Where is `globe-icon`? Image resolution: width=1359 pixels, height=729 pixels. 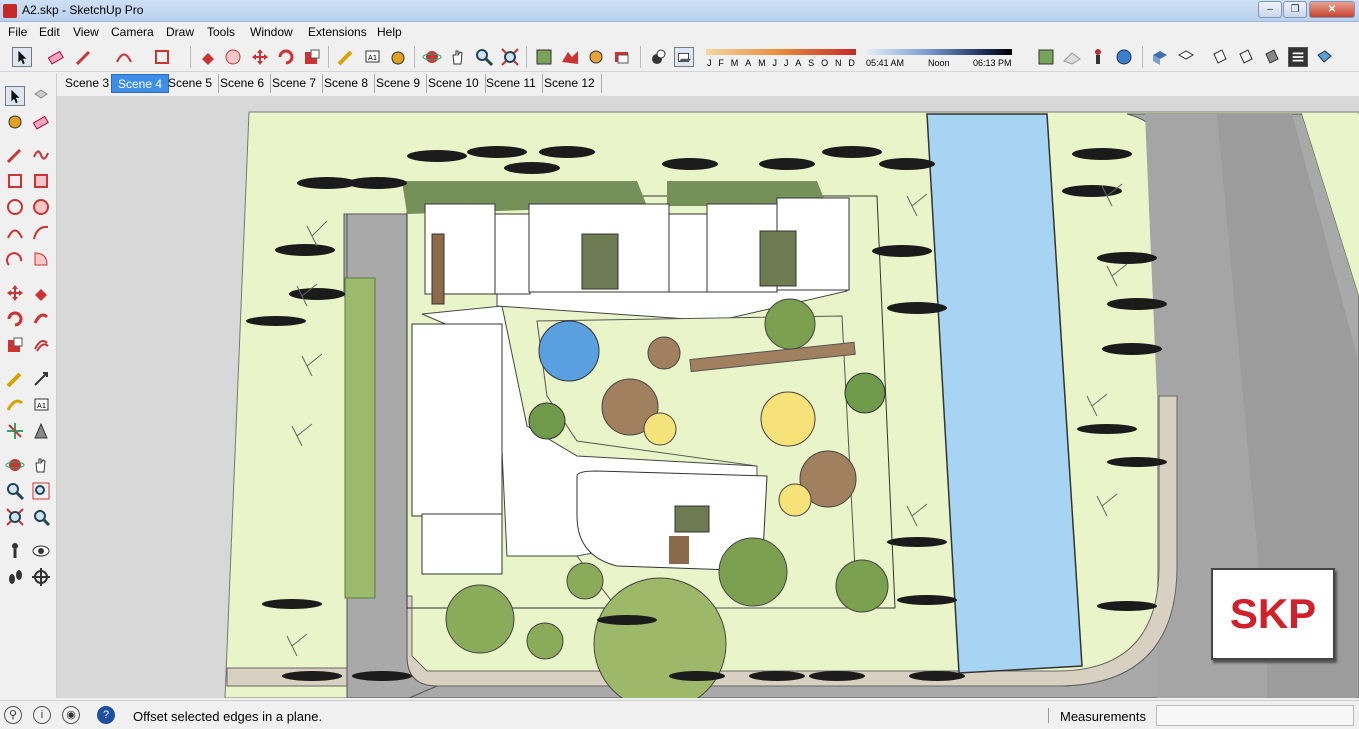
globe-icon is located at coordinates (1124, 57).